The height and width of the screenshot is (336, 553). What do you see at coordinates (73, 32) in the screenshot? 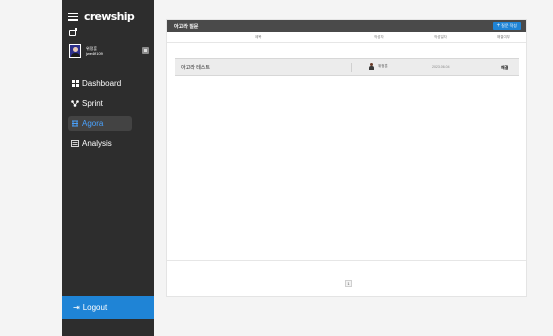
I see `edit-icon` at bounding box center [73, 32].